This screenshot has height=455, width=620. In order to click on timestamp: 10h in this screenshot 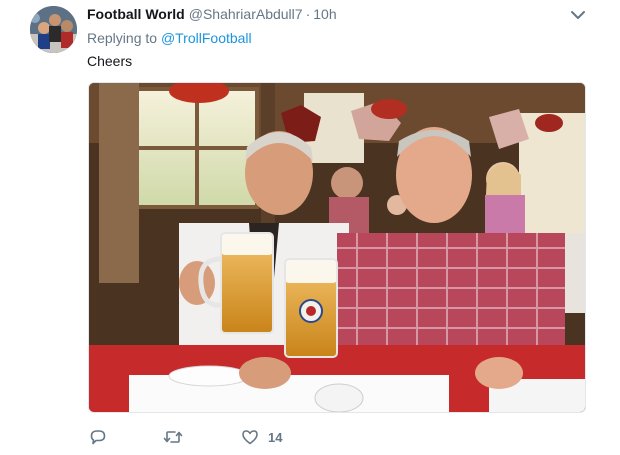, I will do `click(324, 14)`.